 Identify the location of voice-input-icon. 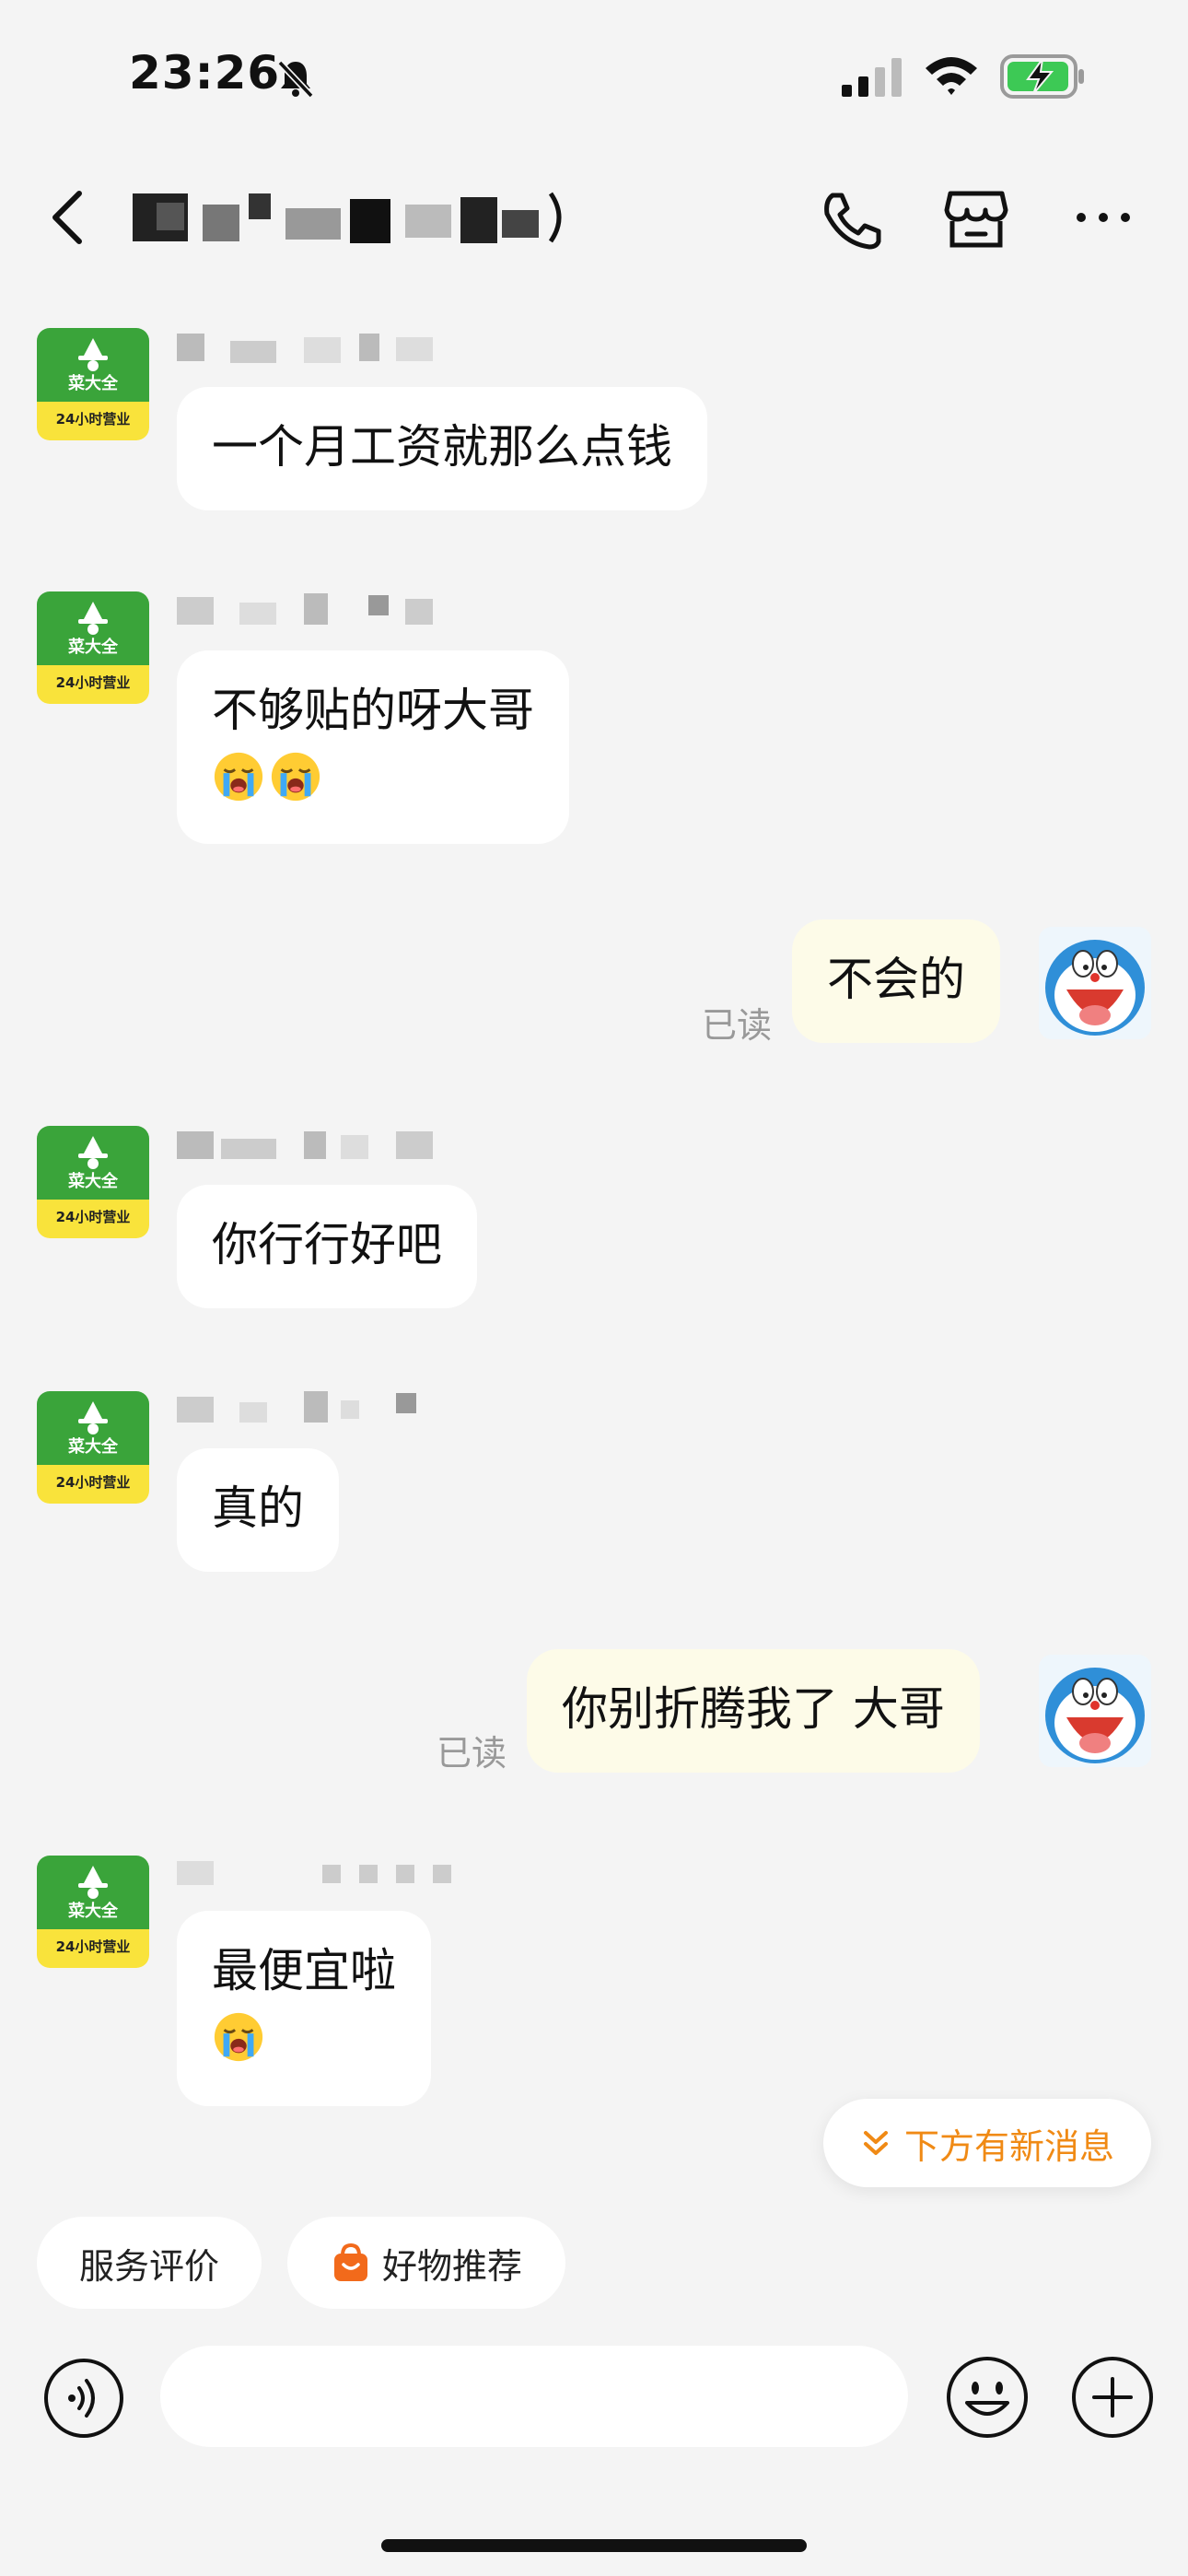
(83, 2398).